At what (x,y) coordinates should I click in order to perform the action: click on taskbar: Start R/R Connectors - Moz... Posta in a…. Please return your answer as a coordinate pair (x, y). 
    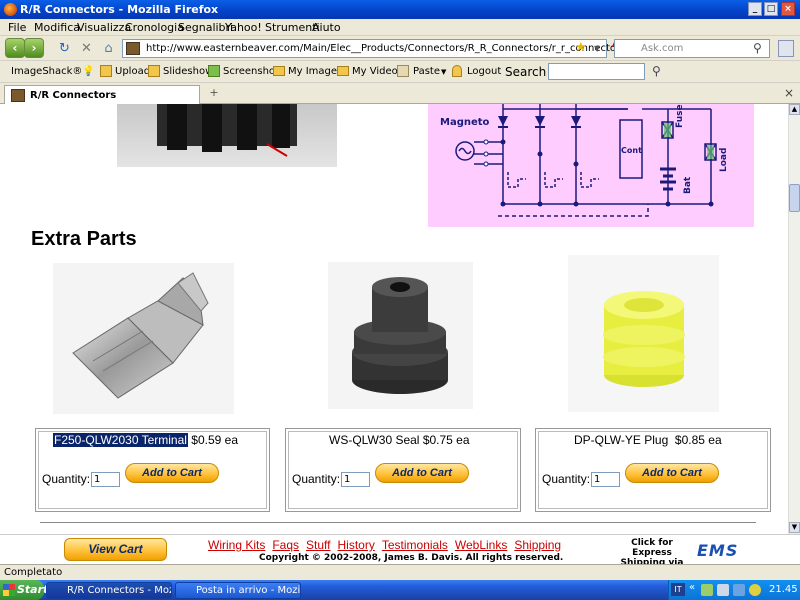
    Looking at the image, I should click on (400, 590).